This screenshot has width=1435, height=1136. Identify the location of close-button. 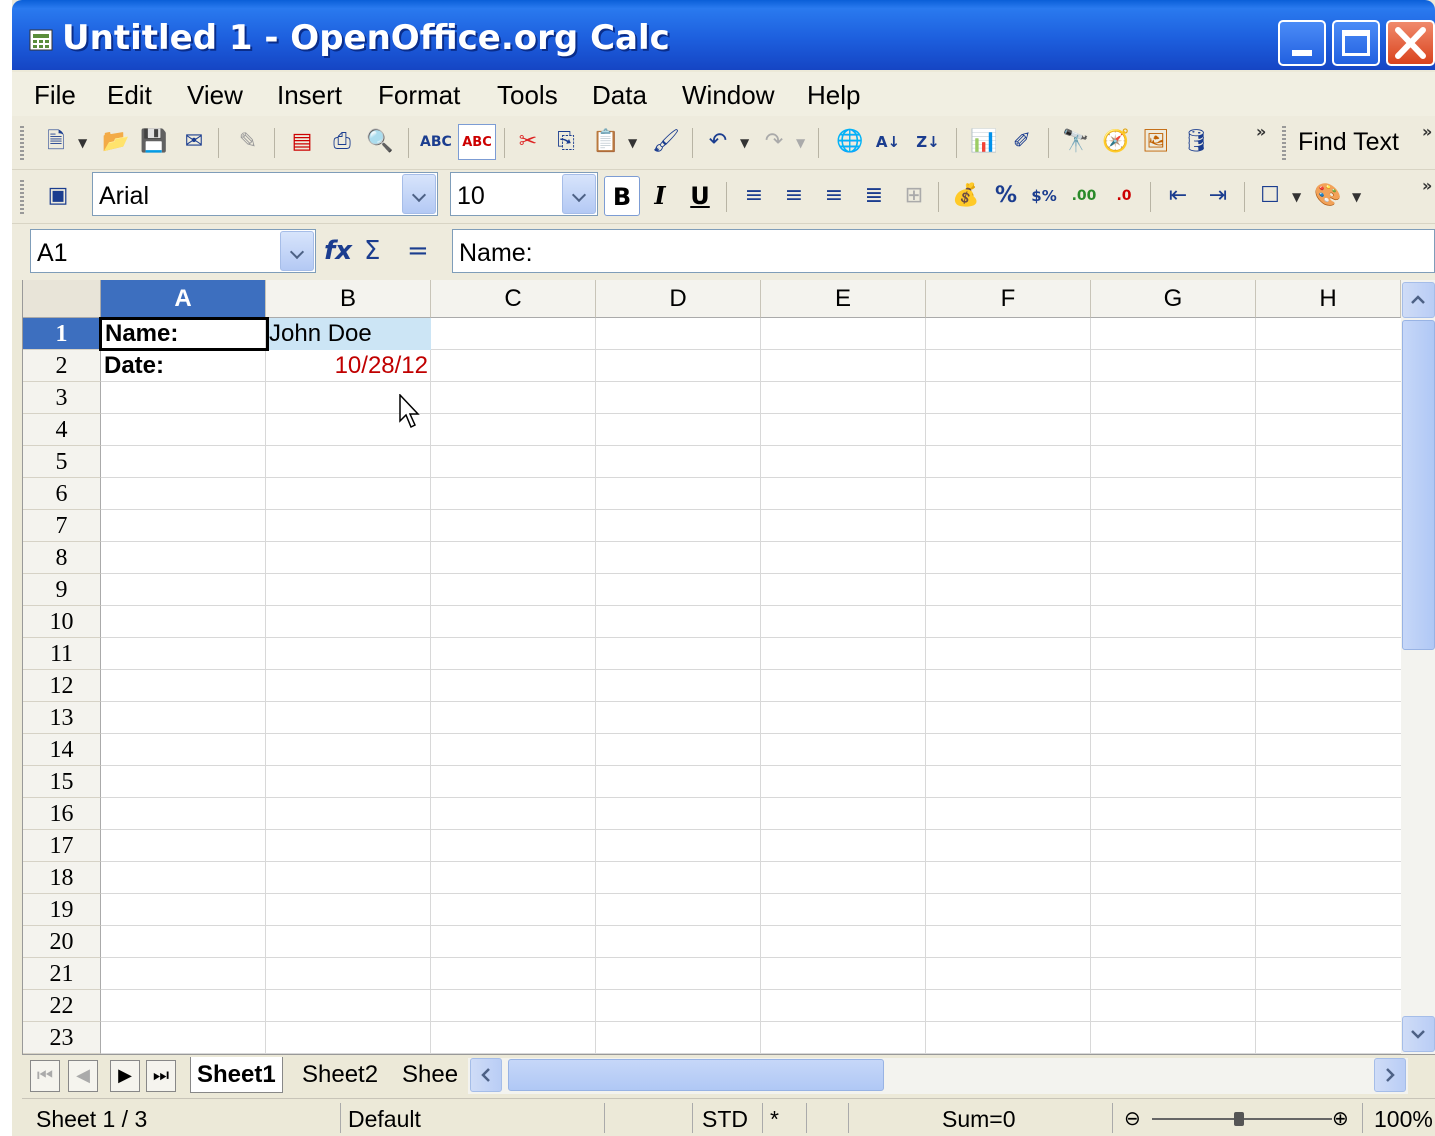
(1410, 43).